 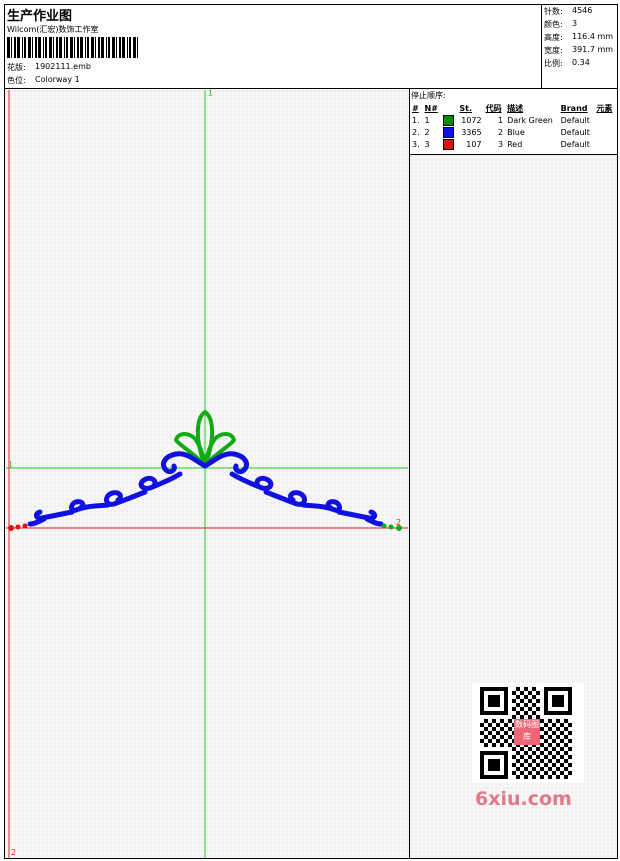 I want to click on watermark-text: 6xiu.com, so click(x=523, y=799).